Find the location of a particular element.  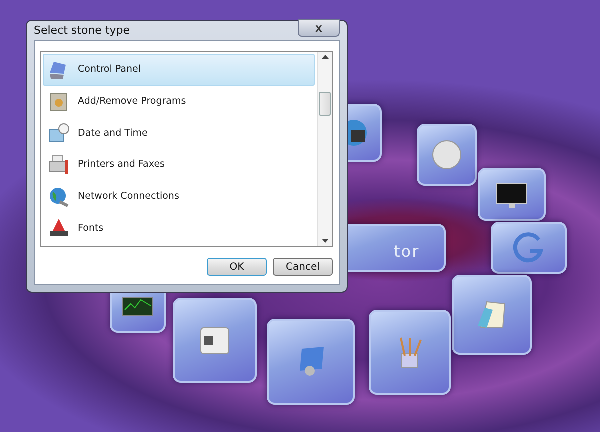

dialog-button: Cancel is located at coordinates (303, 267).